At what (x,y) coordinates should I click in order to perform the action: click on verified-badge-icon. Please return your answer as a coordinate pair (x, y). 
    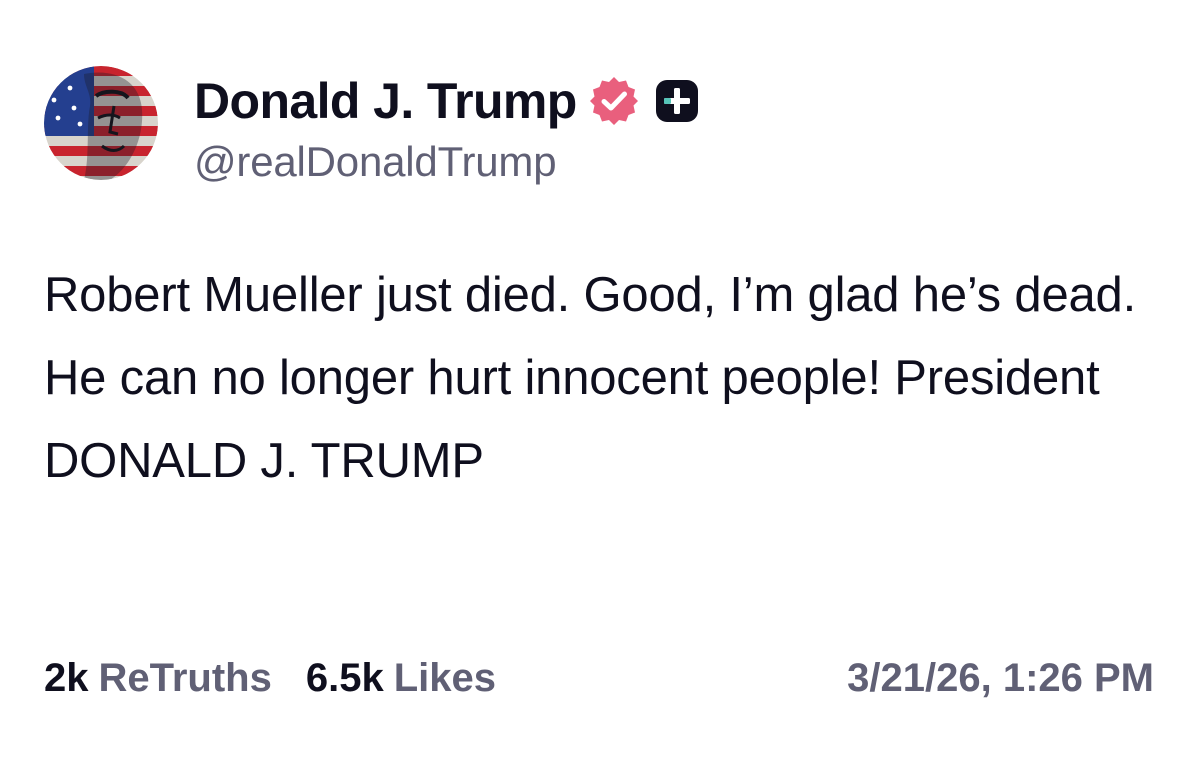
    Looking at the image, I should click on (614, 101).